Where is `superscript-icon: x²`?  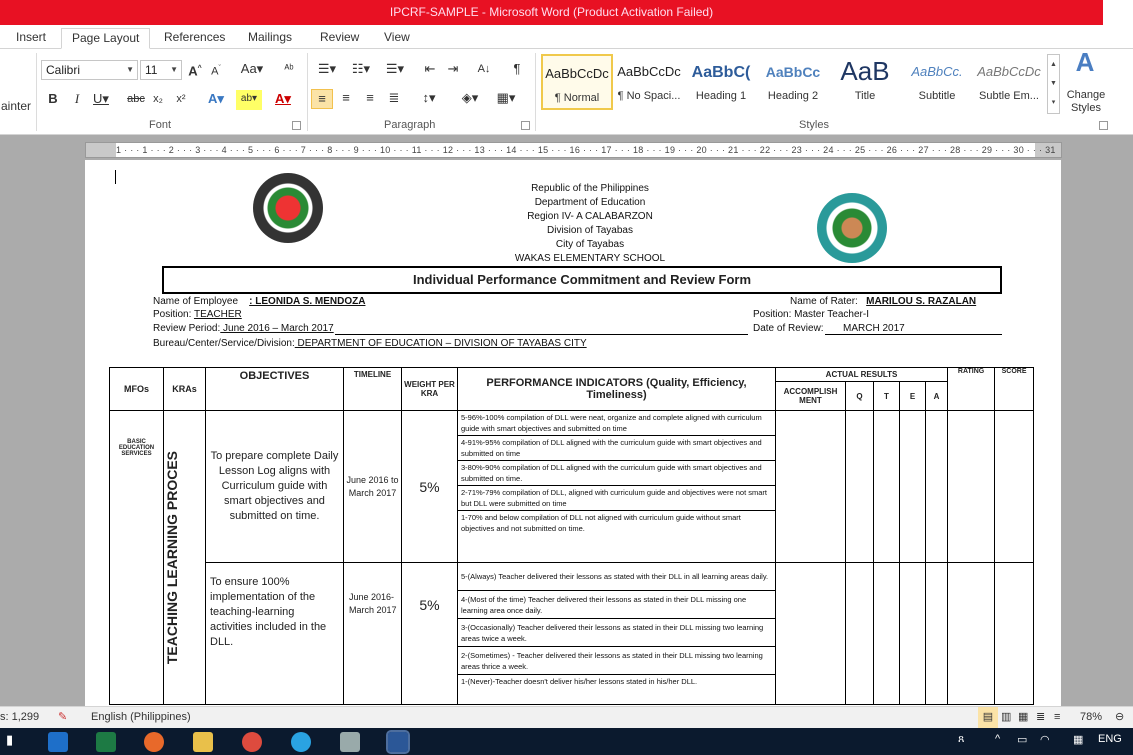
superscript-icon: x² is located at coordinates (181, 100).